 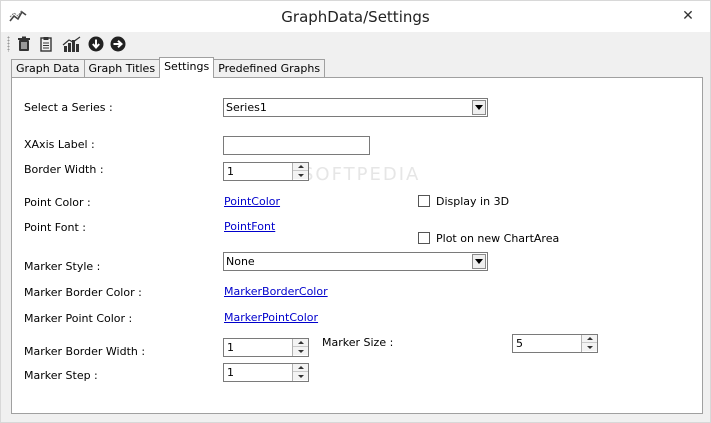 What do you see at coordinates (230, 372) in the screenshot?
I see `marker-step-value: 1` at bounding box center [230, 372].